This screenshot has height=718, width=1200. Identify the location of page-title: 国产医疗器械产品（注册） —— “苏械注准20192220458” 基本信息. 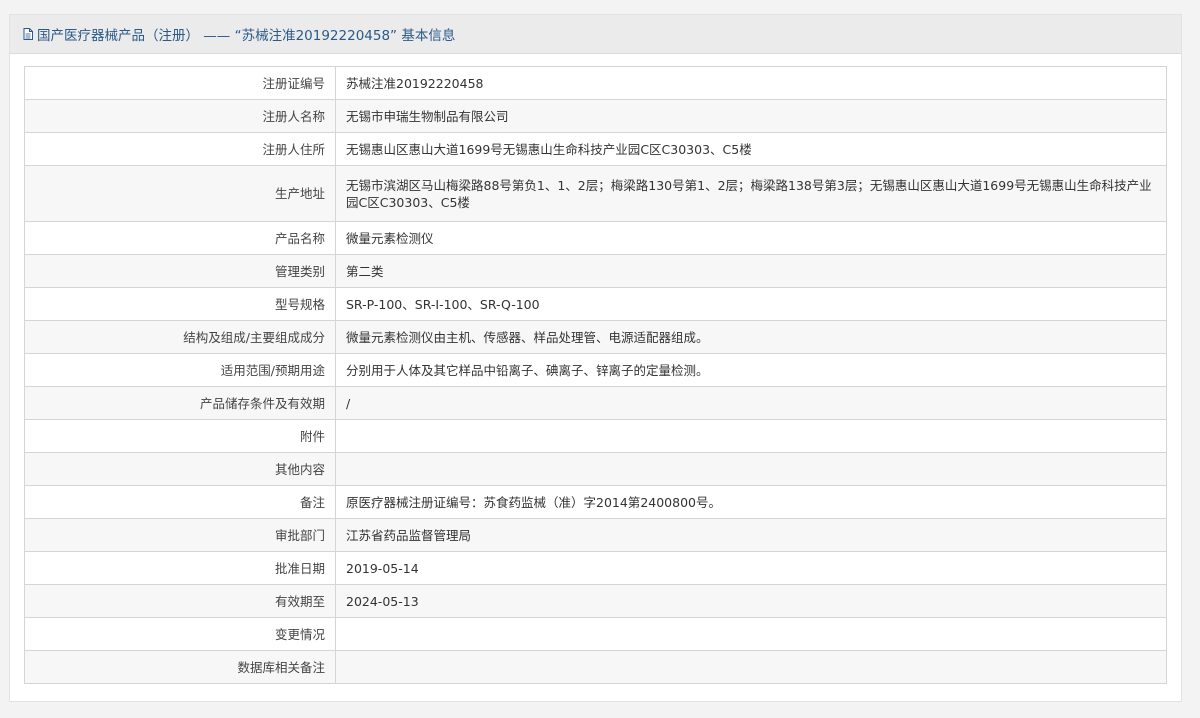
(246, 36).